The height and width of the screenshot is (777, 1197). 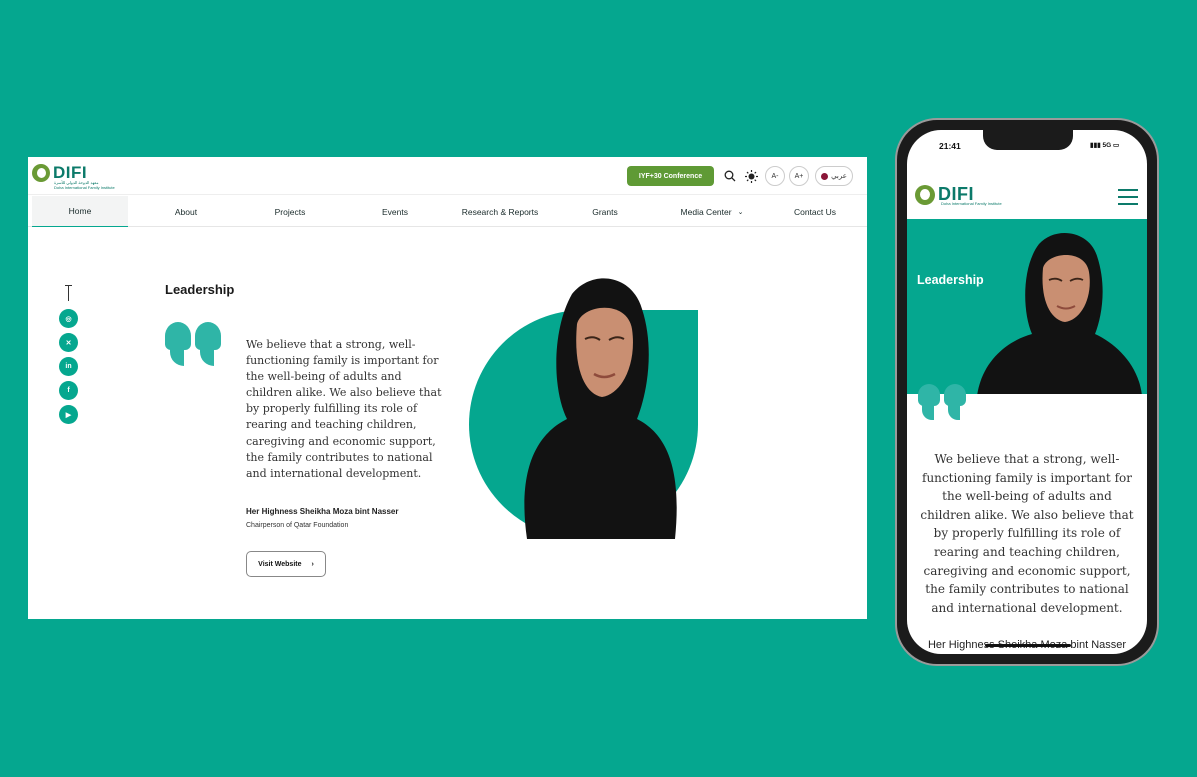 I want to click on social-divider, so click(x=68, y=293).